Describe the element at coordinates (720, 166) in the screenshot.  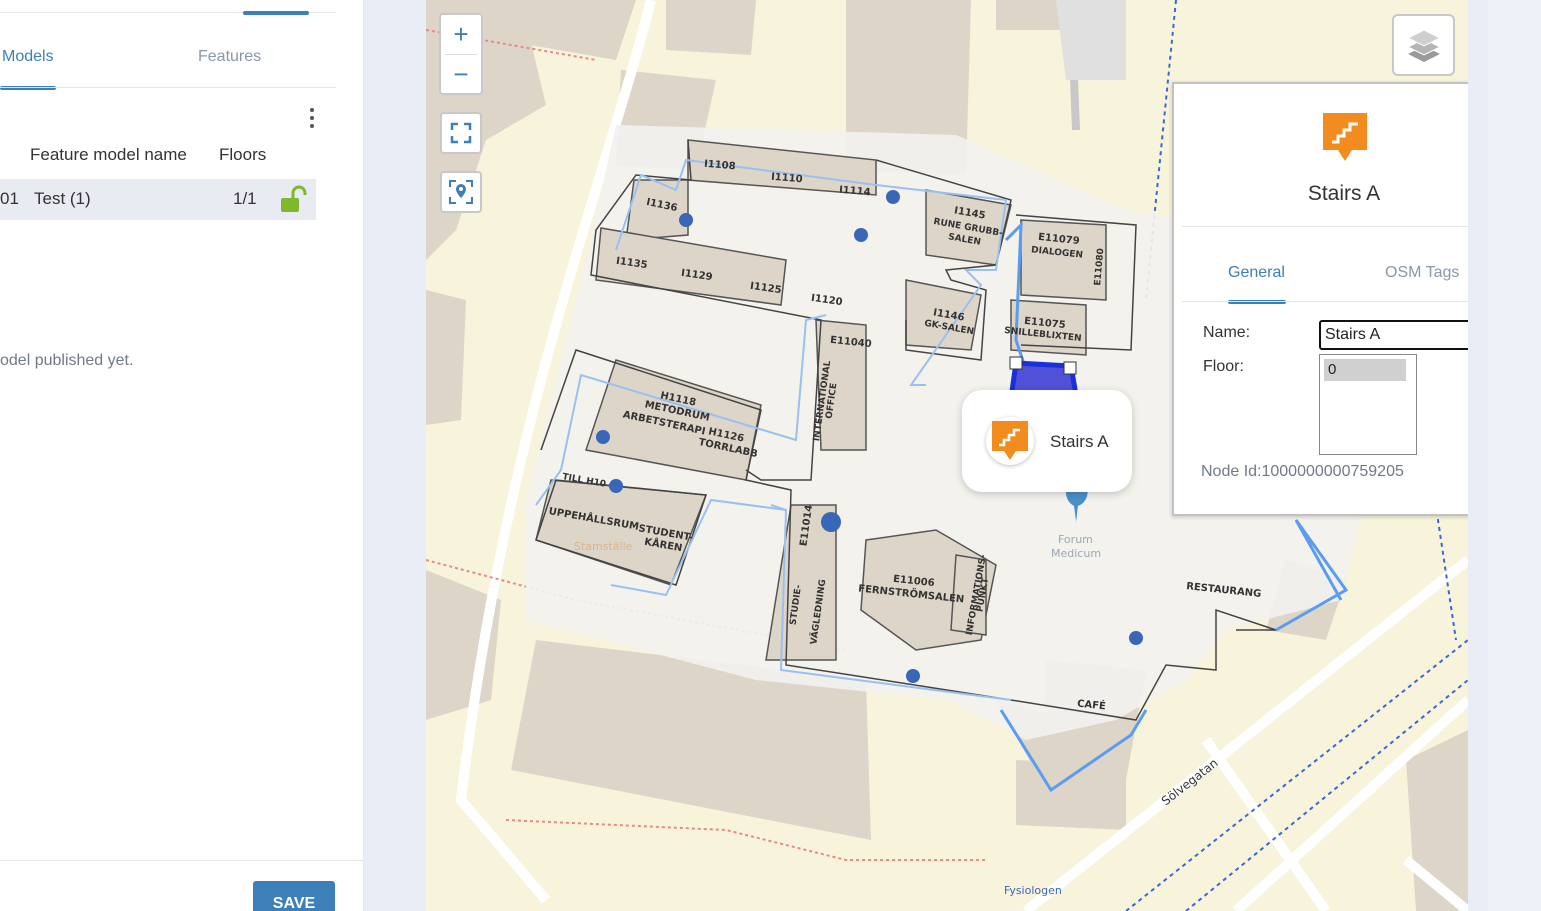
I see `room-label: I1108` at that location.